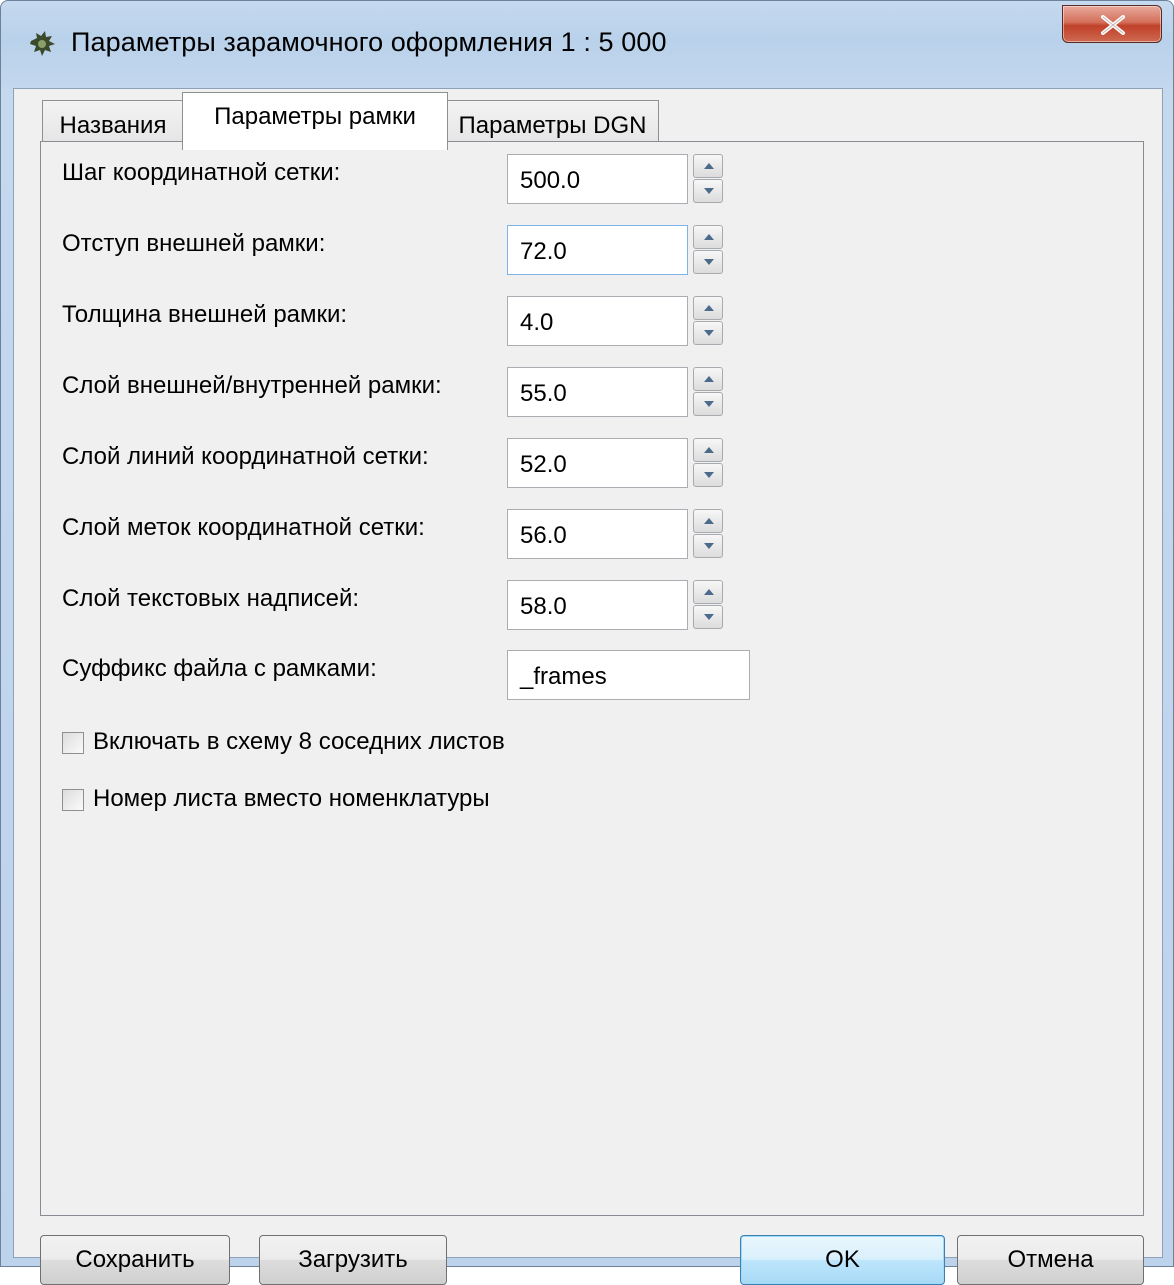 Image resolution: width=1174 pixels, height=1285 pixels. What do you see at coordinates (201, 172) in the screenshot?
I see `grid-step-label: Шаг координатной сетки:` at bounding box center [201, 172].